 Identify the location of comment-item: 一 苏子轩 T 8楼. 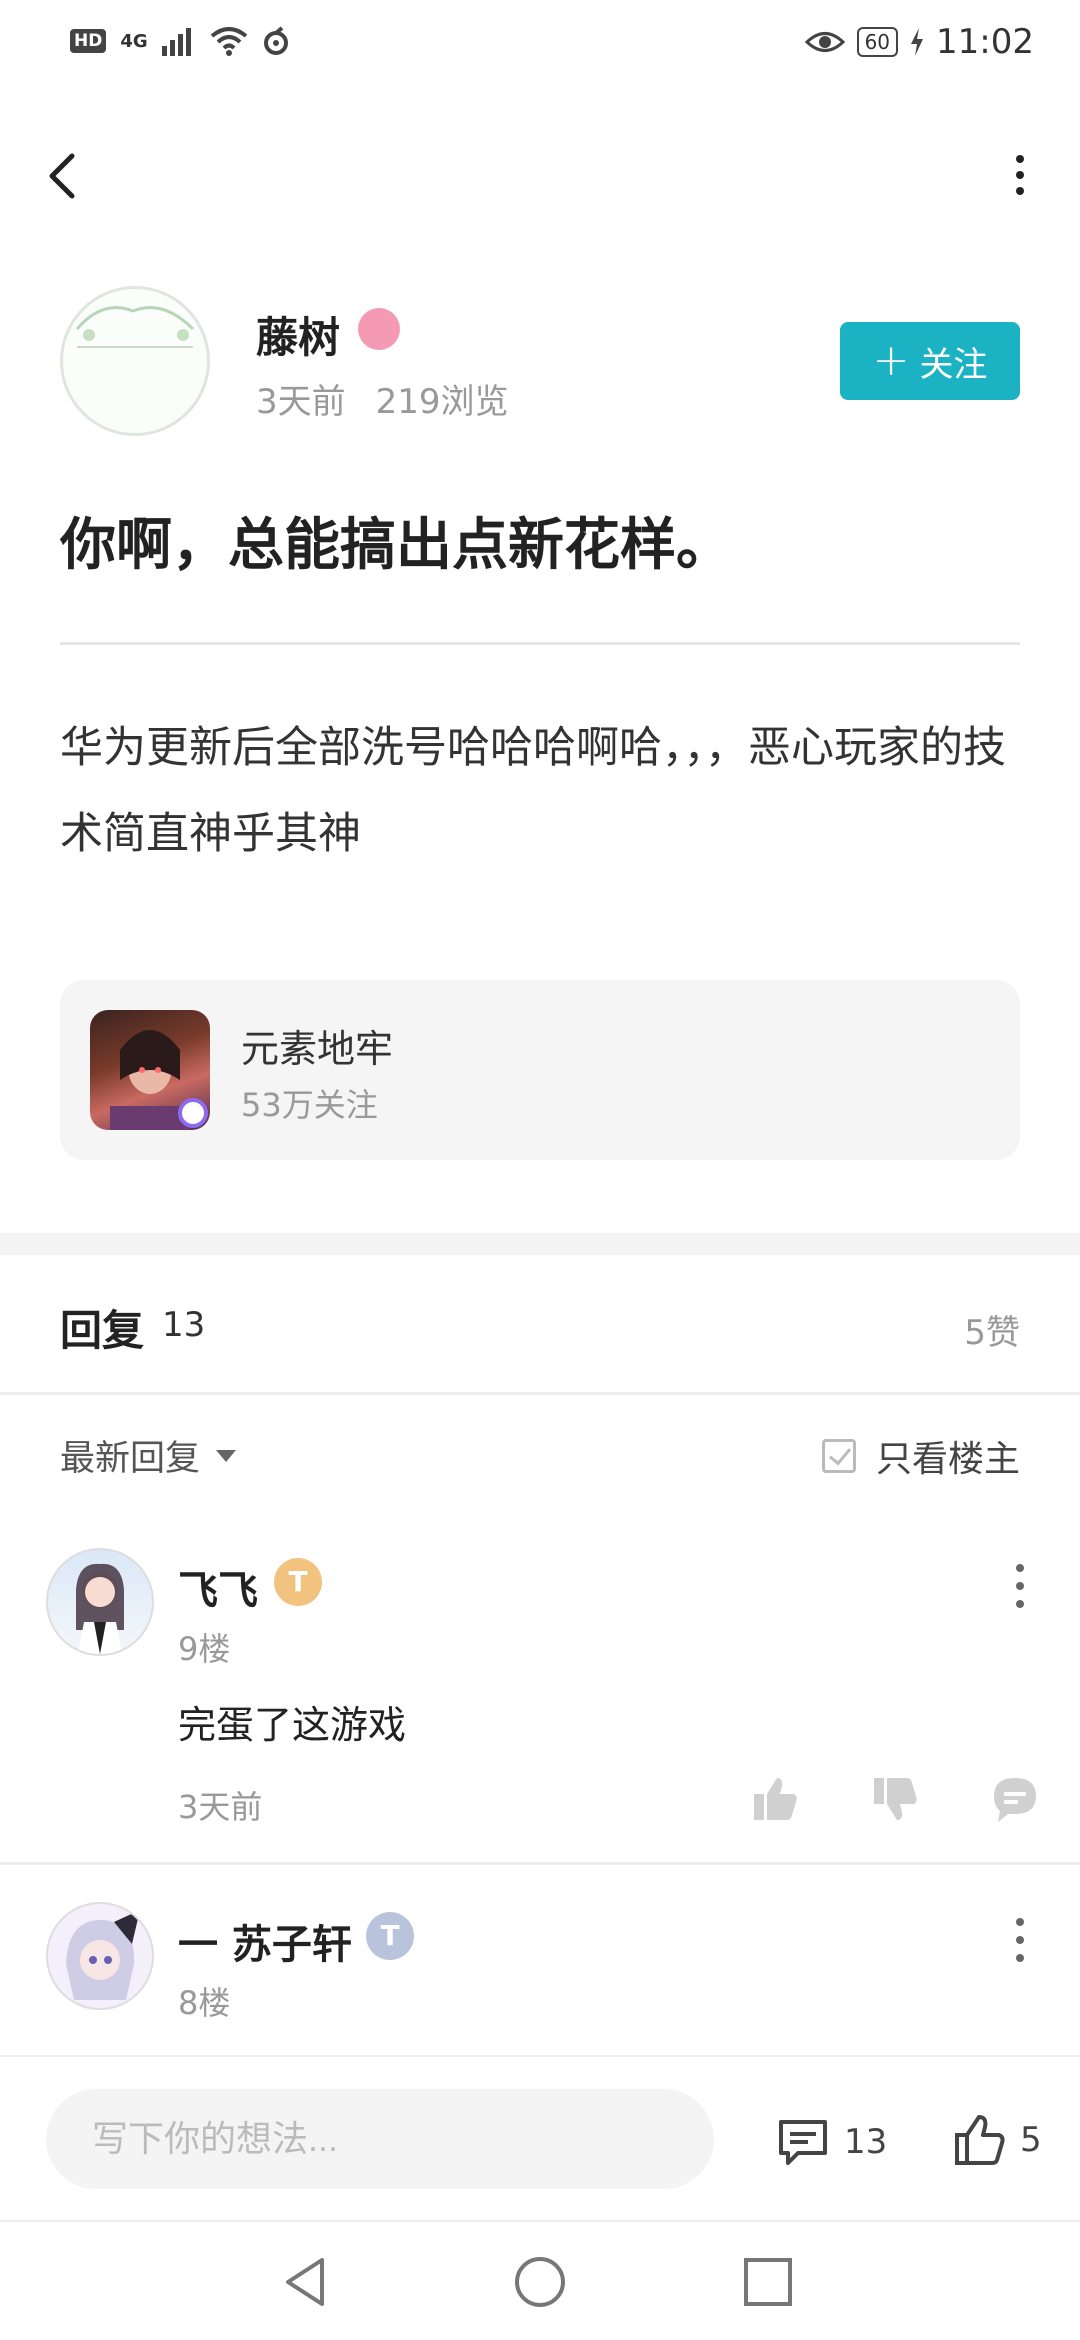
(540, 1977).